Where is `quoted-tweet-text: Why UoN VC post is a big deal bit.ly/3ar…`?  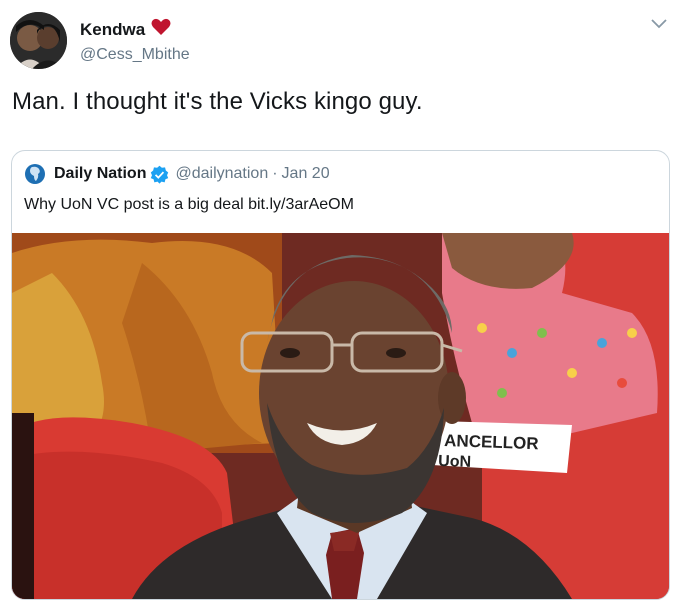 quoted-tweet-text: Why UoN VC post is a big deal bit.ly/3ar… is located at coordinates (189, 204).